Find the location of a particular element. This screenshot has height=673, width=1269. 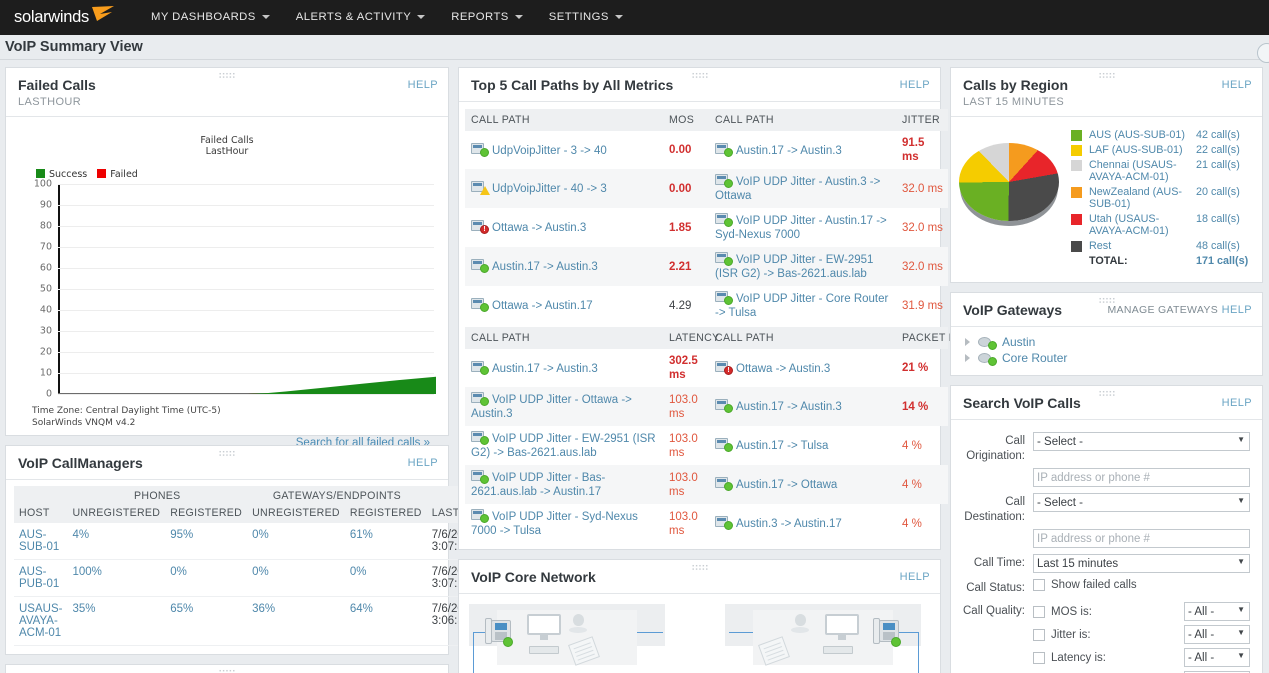

call-path-link: UdpVoipJitter - 40 -> 3 is located at coordinates (549, 189).